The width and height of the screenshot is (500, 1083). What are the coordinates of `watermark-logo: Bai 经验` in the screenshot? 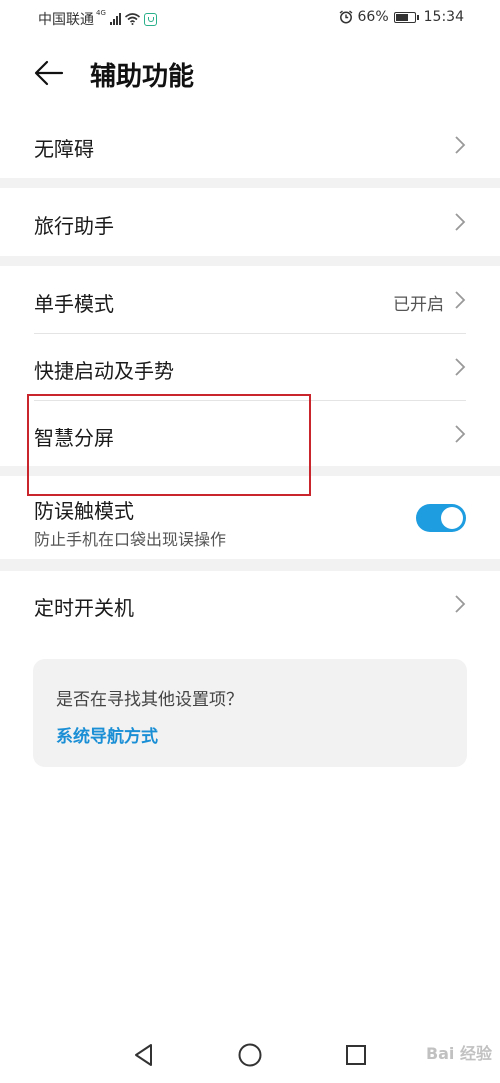 It's located at (458, 1053).